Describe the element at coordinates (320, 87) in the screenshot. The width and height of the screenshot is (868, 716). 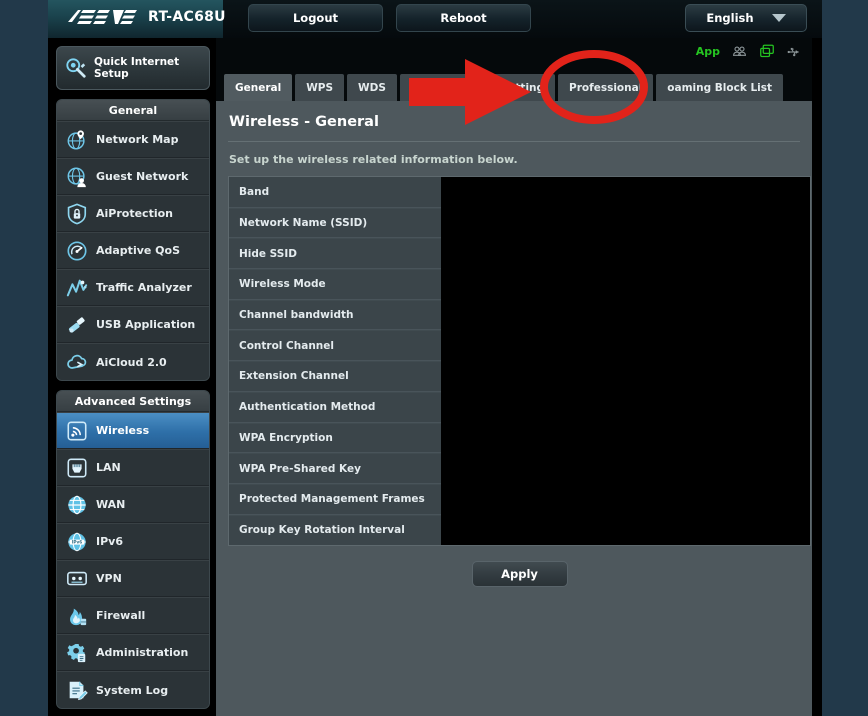
I see `tab-wps: WPS` at that location.